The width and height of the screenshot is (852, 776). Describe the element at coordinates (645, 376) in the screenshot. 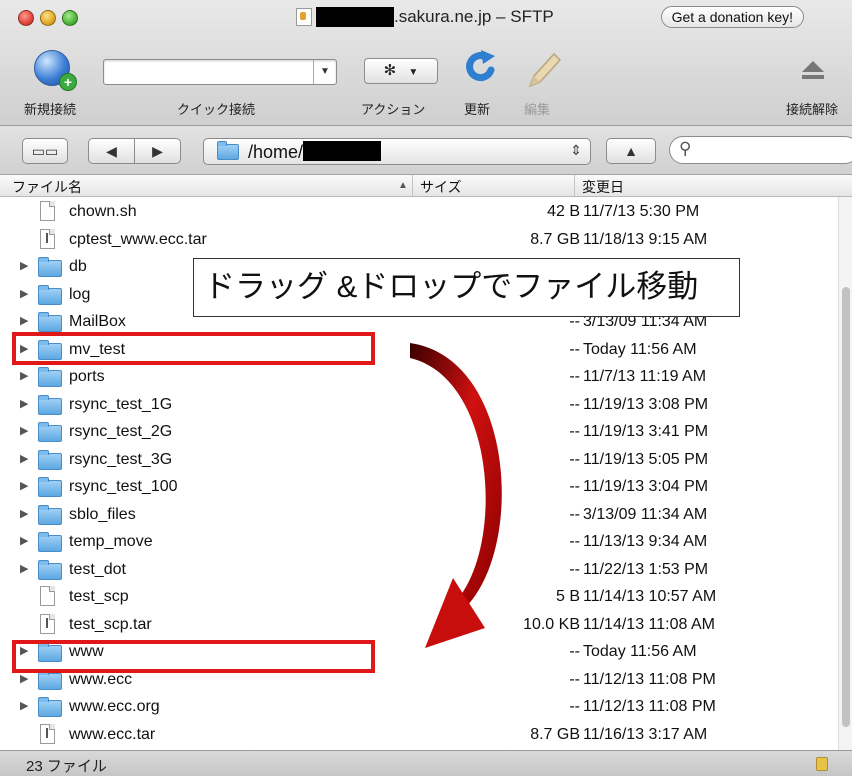

I see `file-date: 11/7/13 11:19 AM` at that location.